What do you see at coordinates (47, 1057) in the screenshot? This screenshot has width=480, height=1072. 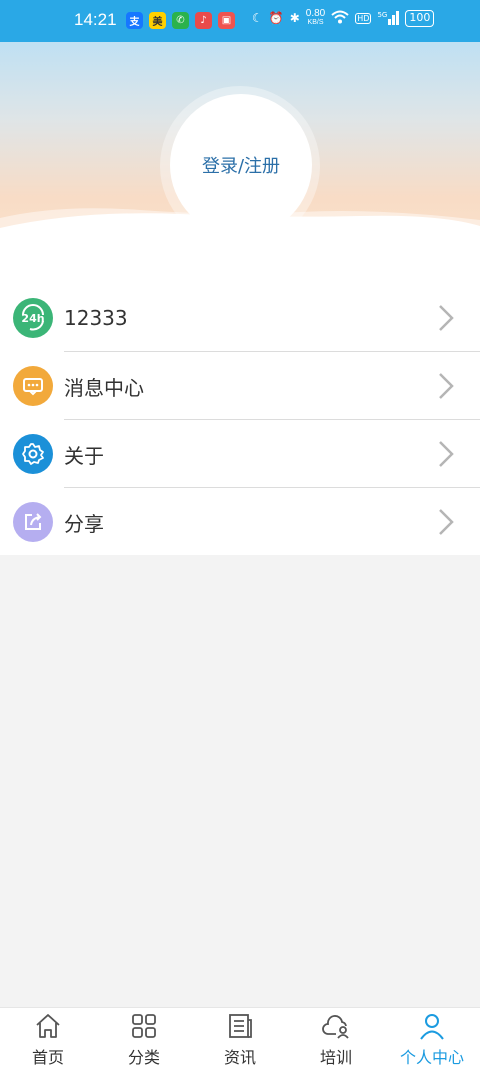 I see `nav-label: 首页` at bounding box center [47, 1057].